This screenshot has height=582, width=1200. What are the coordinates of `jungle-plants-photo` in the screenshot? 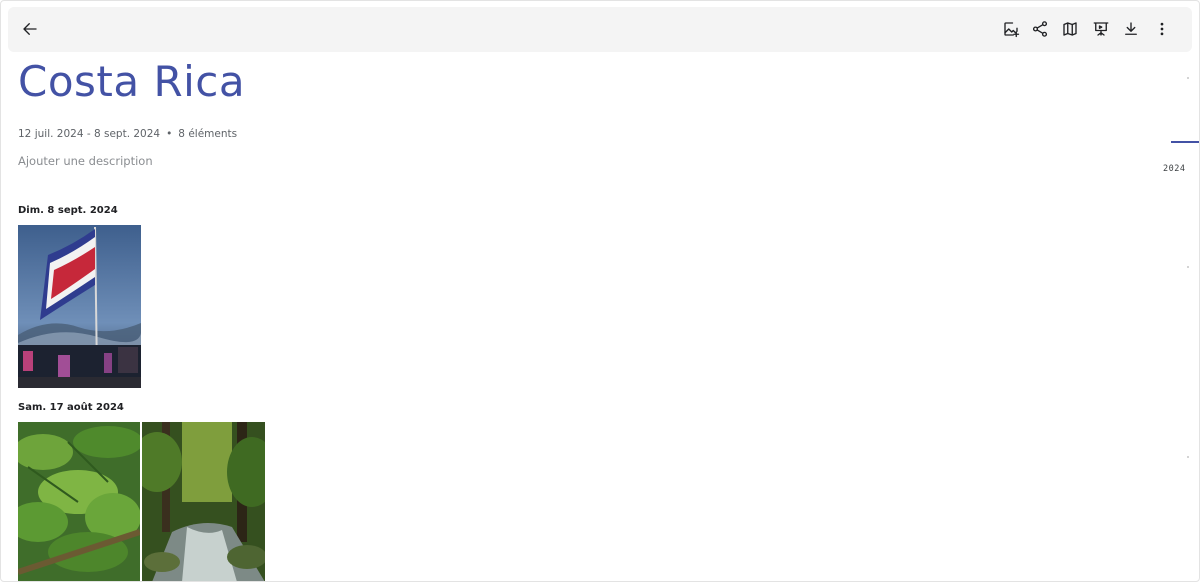 It's located at (79, 501).